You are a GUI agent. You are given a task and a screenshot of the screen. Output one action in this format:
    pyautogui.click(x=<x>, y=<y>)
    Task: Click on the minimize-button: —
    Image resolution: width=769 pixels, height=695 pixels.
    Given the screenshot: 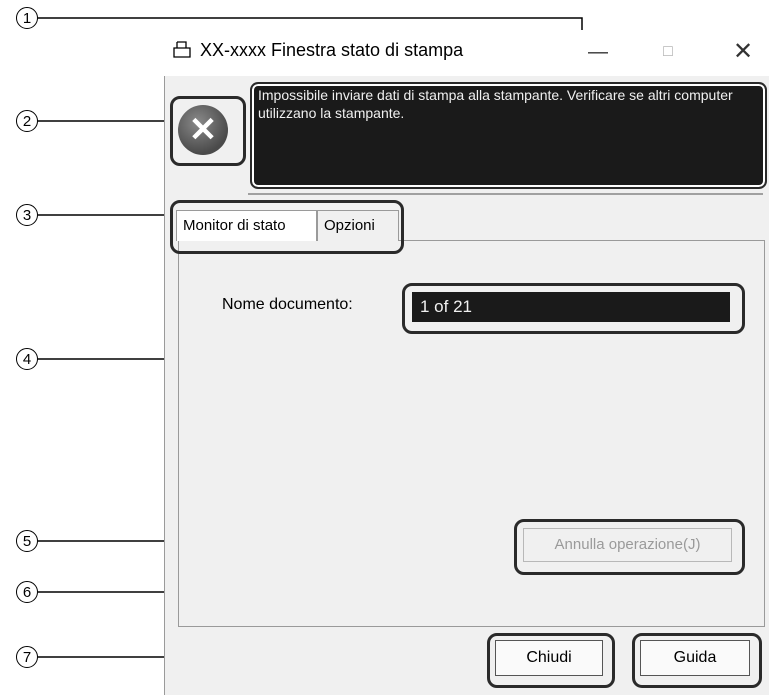 What is the action you would take?
    pyautogui.click(x=598, y=52)
    